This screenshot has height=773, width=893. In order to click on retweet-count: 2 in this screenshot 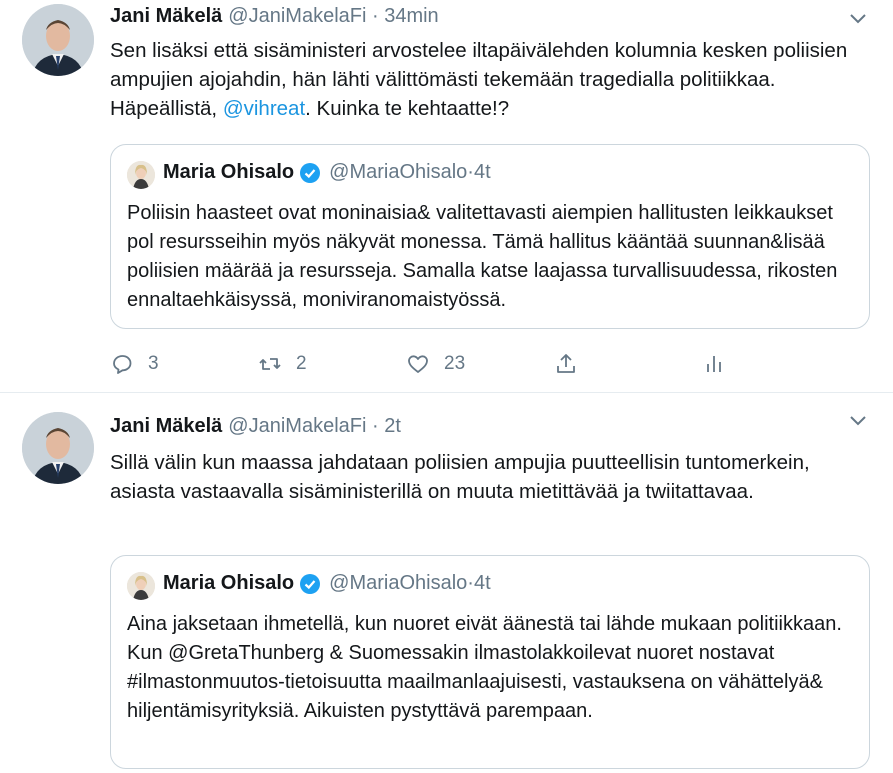, I will do `click(301, 363)`.